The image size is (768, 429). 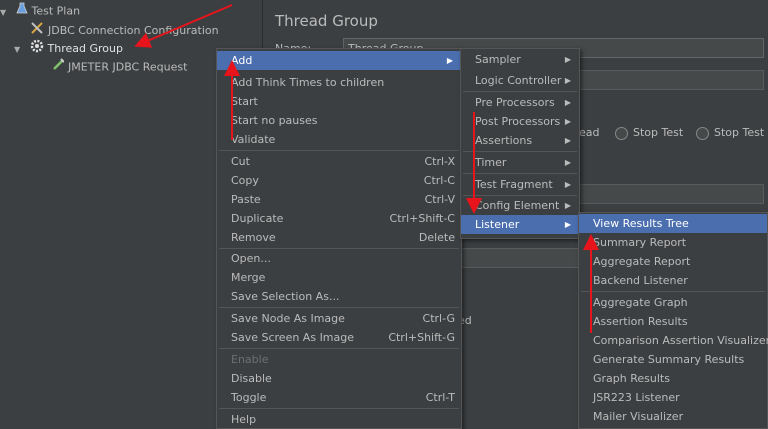 What do you see at coordinates (339, 378) in the screenshot?
I see `menu-item-disable: Disable` at bounding box center [339, 378].